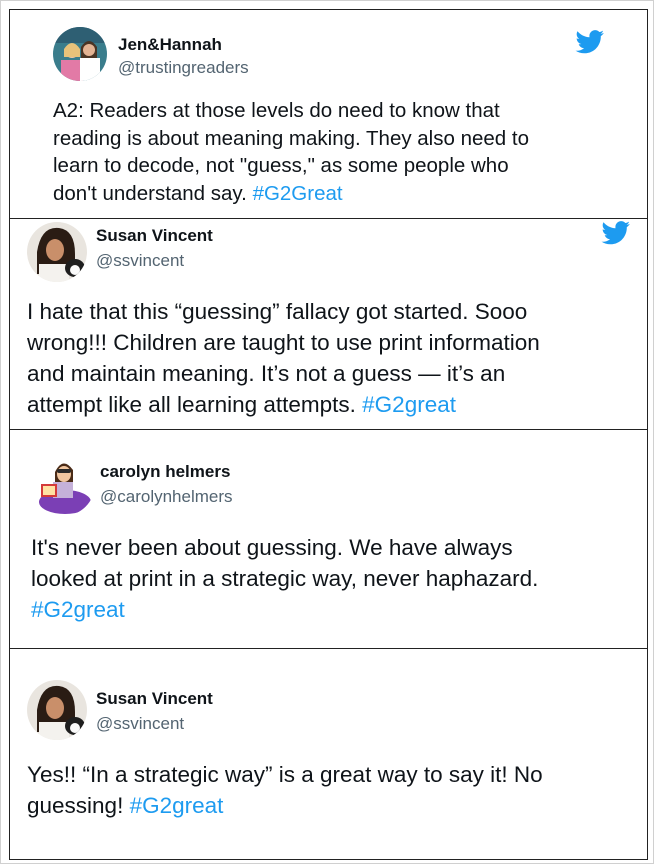  Describe the element at coordinates (165, 472) in the screenshot. I see `author-name: carolyn helmers` at that location.